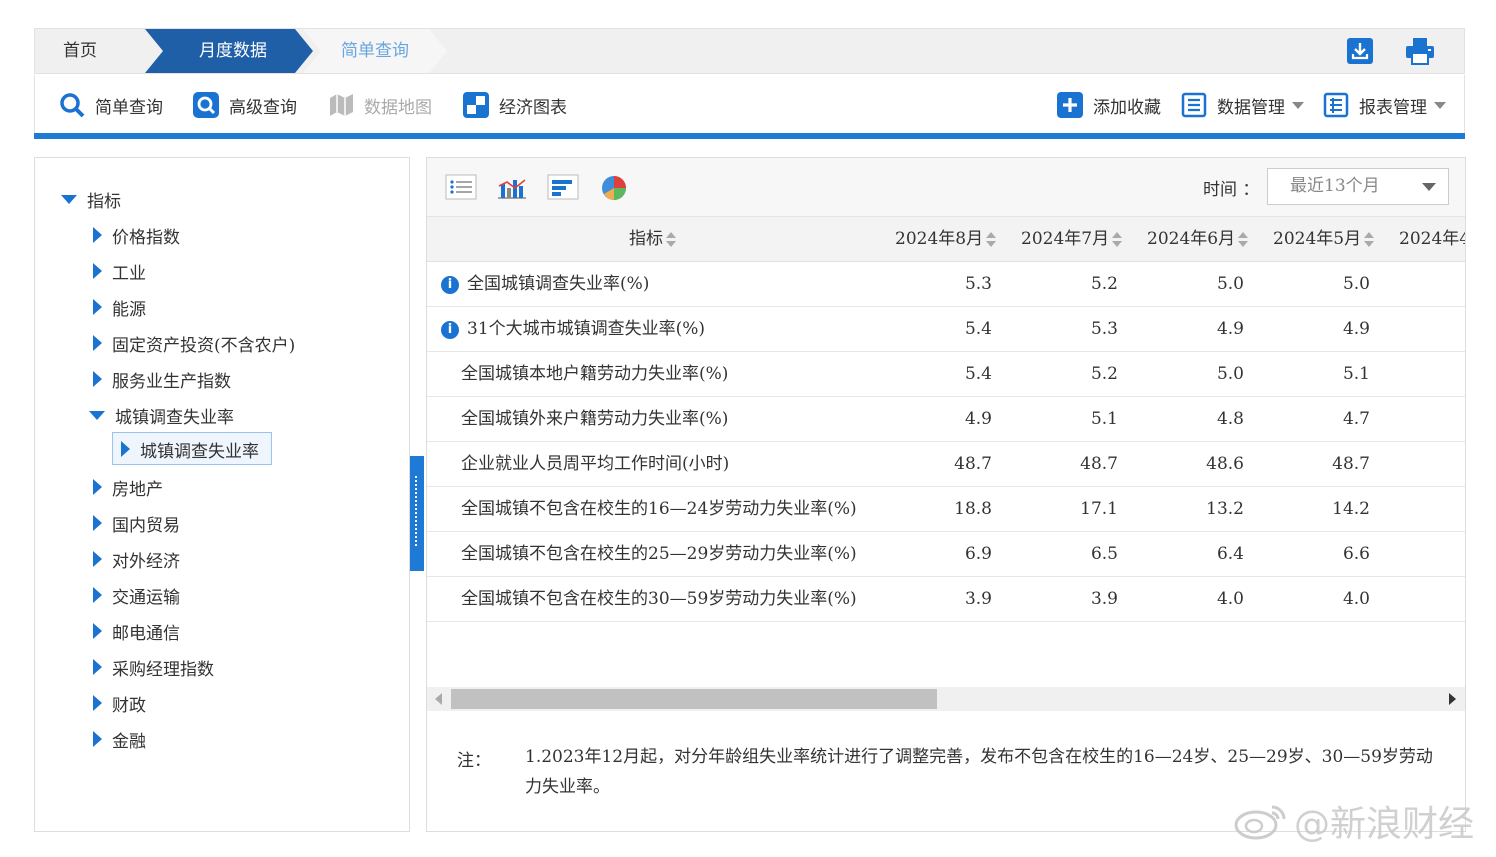 This screenshot has height=857, width=1496. What do you see at coordinates (1351, 509) in the screenshot?
I see `cell-value: 14.2` at bounding box center [1351, 509].